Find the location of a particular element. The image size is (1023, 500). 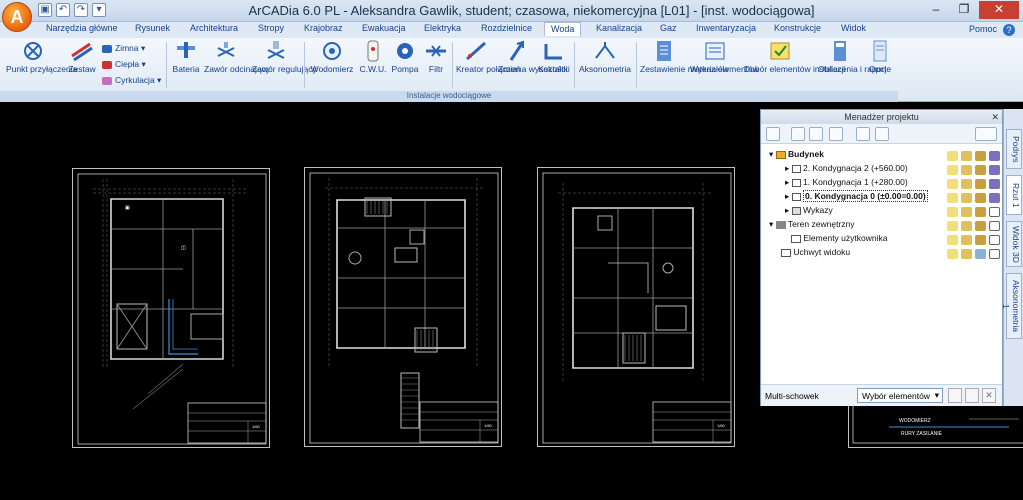

wodomierz-button: Wodomierz is located at coordinates (332, 57).